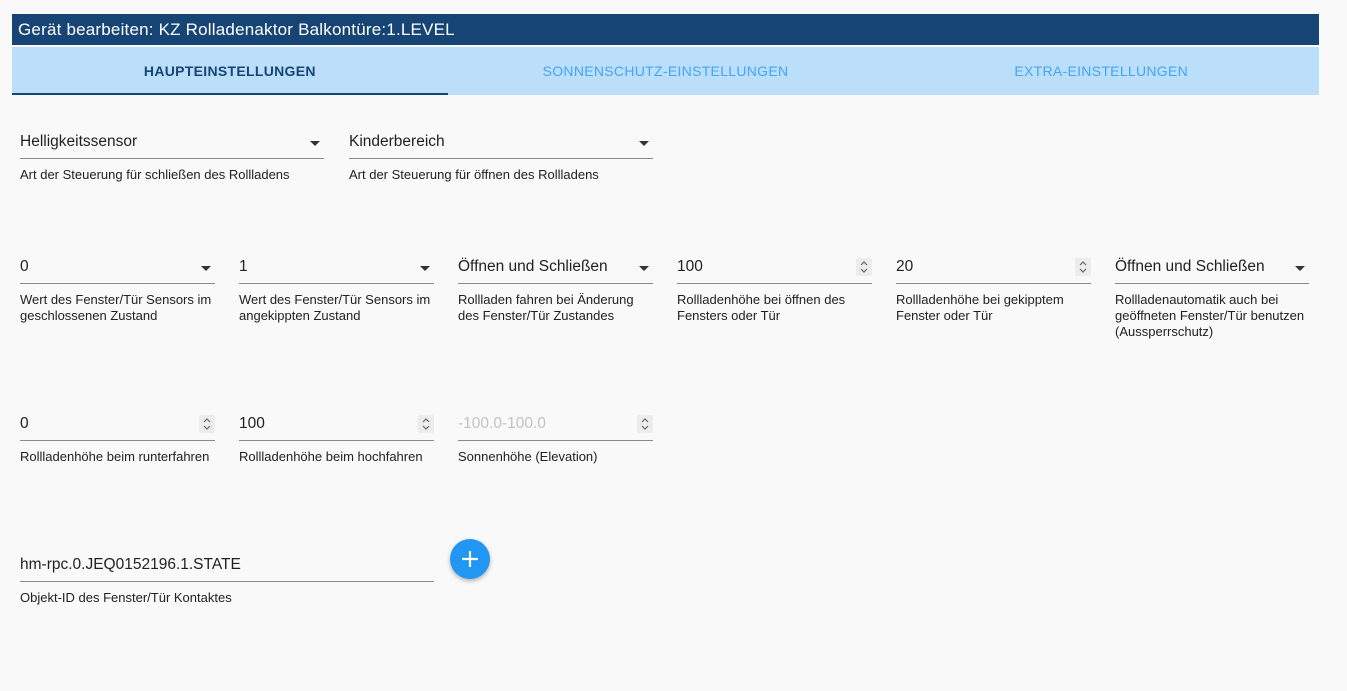 The height and width of the screenshot is (691, 1347). What do you see at coordinates (117, 264) in the screenshot?
I see `sensor-closed-select: 0` at bounding box center [117, 264].